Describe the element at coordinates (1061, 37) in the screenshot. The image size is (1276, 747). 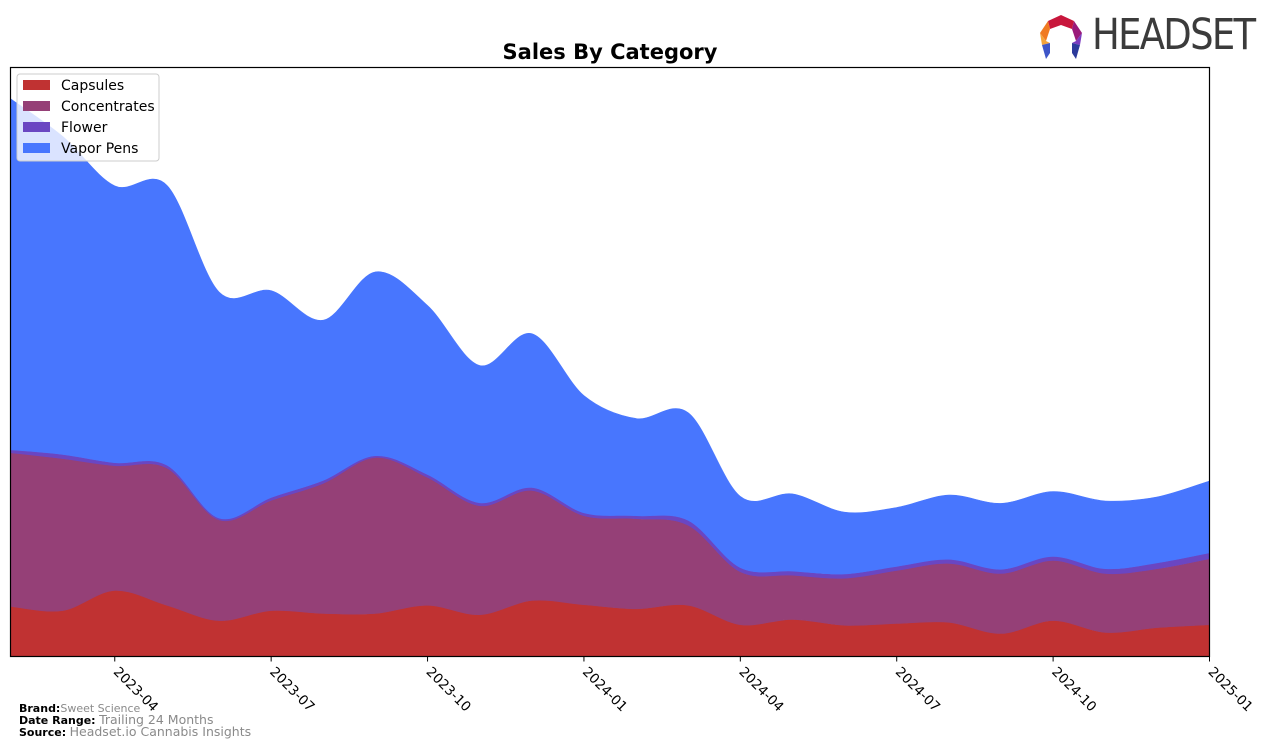
I see `headset-logo-icon` at that location.